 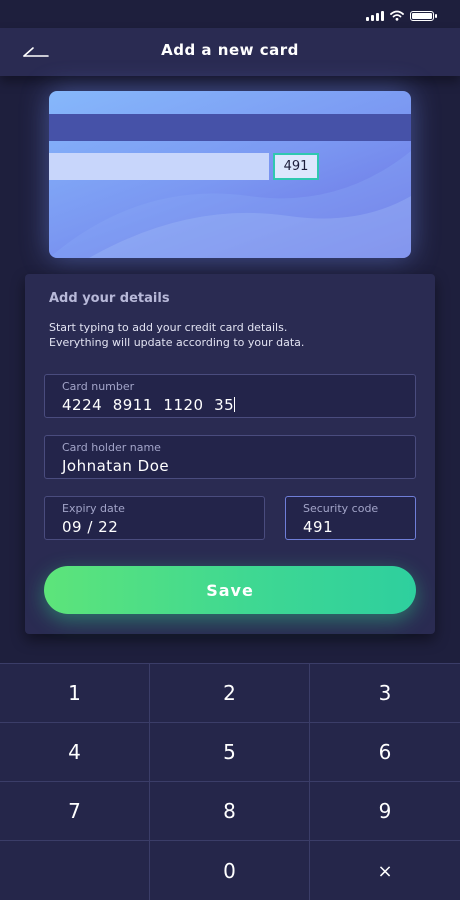 I want to click on wifi-icon, so click(x=397, y=15).